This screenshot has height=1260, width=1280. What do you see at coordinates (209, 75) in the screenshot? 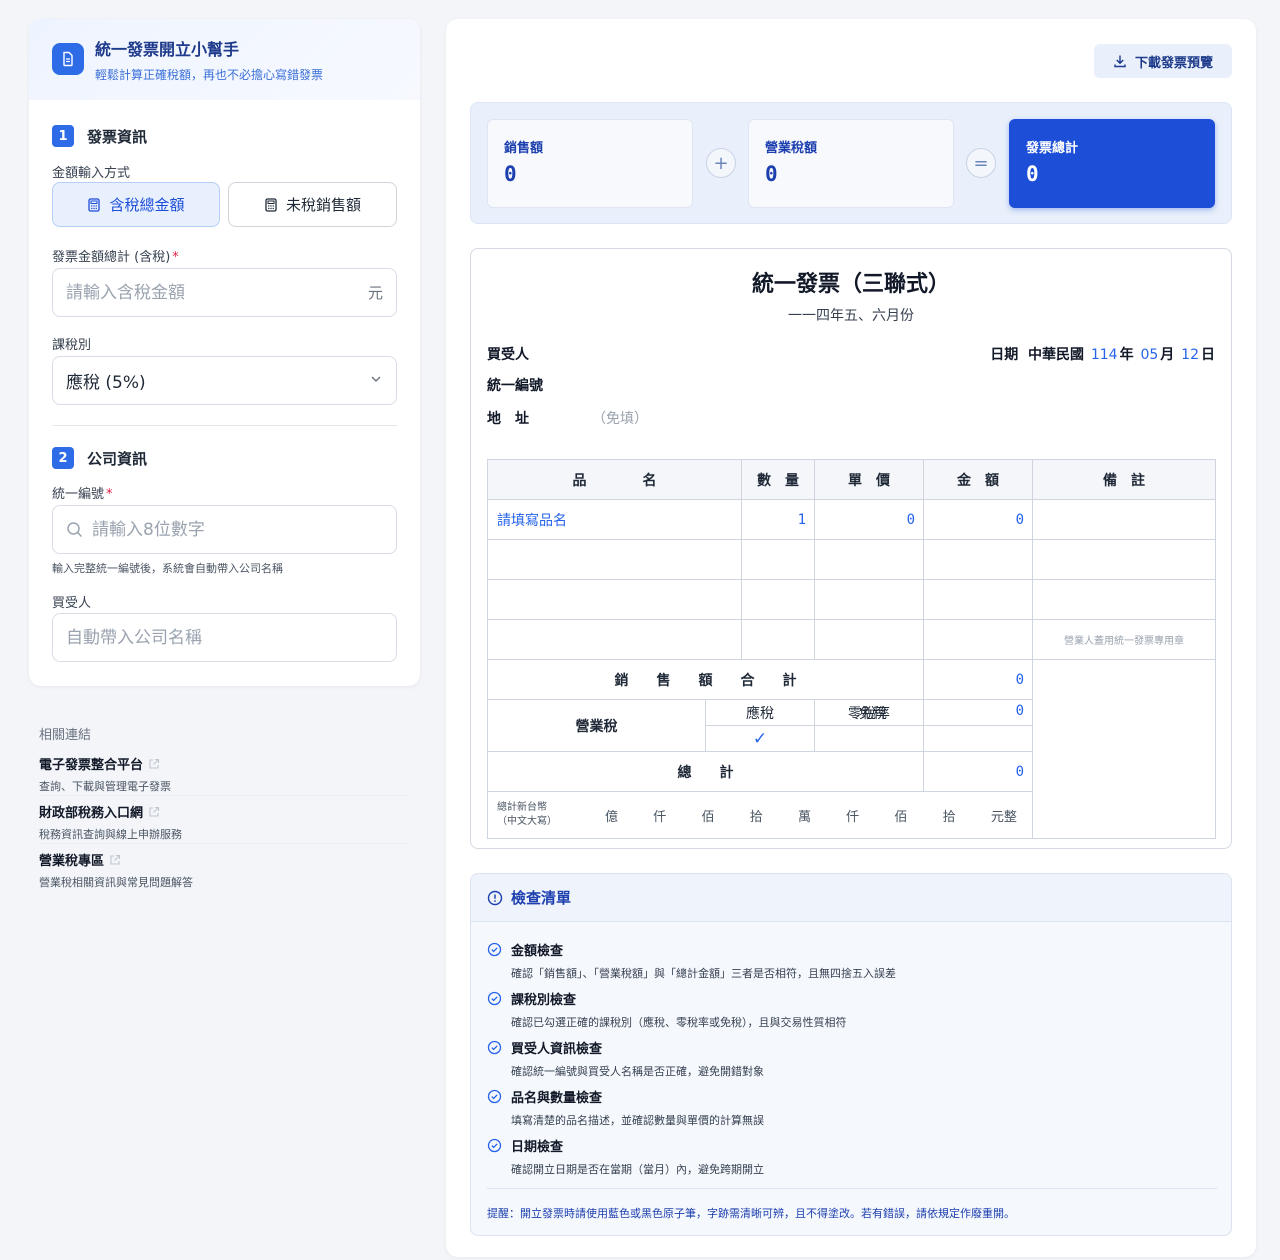
I see `app-subtitle: 輕鬆計算正確稅額，再也不必擔心寫錯發票` at bounding box center [209, 75].